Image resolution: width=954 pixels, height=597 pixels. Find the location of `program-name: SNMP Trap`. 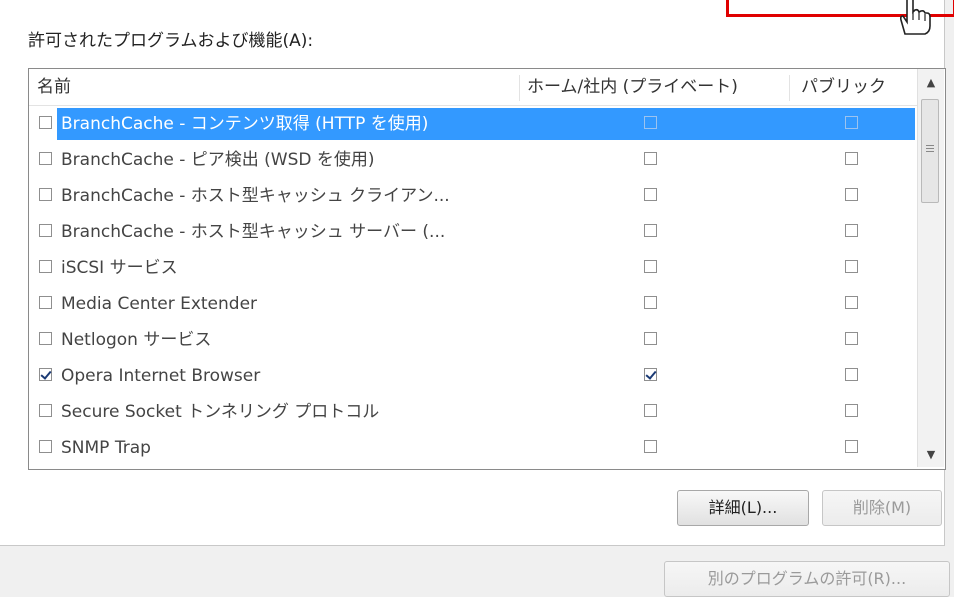

program-name: SNMP Trap is located at coordinates (106, 448).